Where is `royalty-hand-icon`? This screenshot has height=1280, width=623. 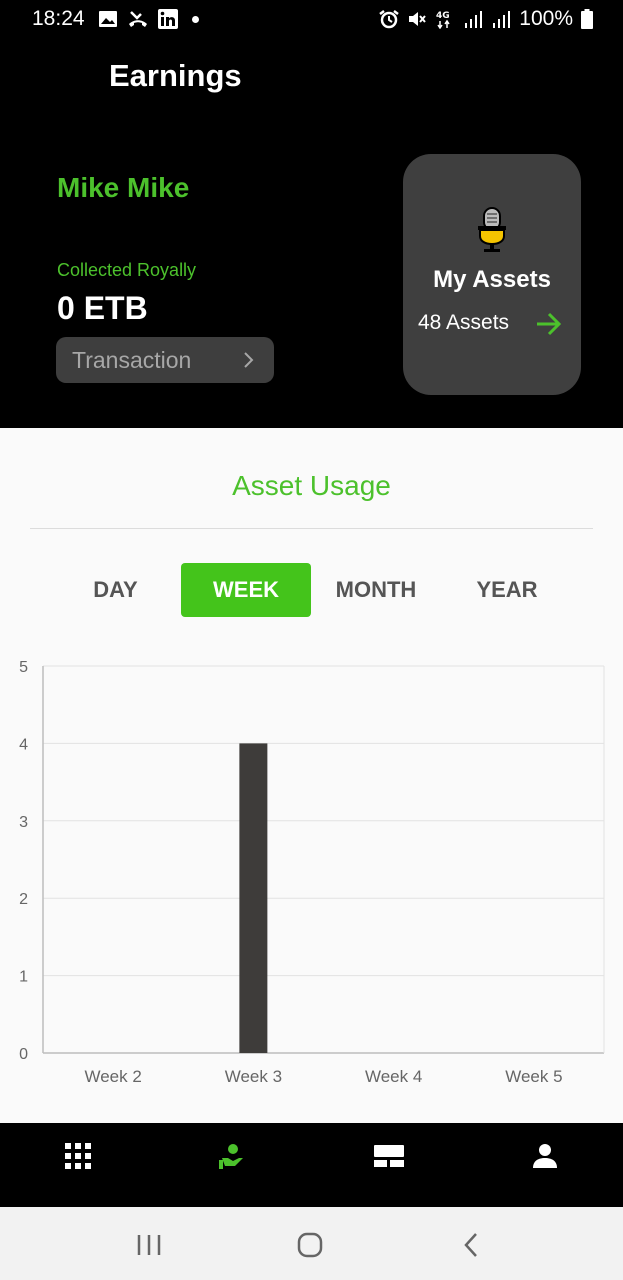 royalty-hand-icon is located at coordinates (231, 1156).